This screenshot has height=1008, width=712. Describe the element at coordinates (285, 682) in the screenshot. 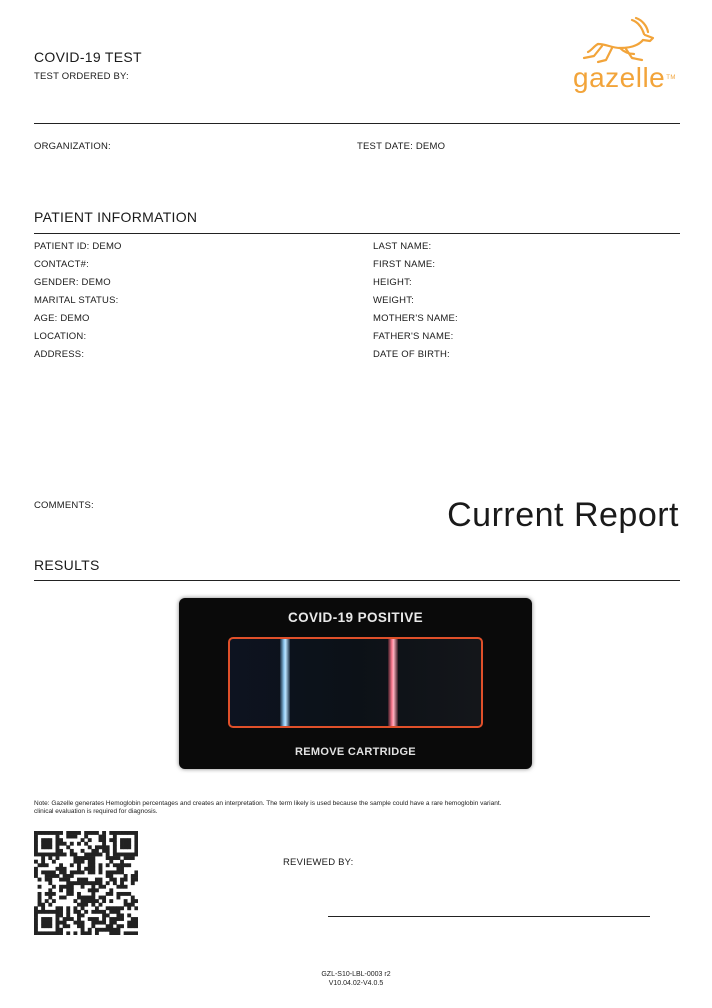

I see `control-band` at that location.